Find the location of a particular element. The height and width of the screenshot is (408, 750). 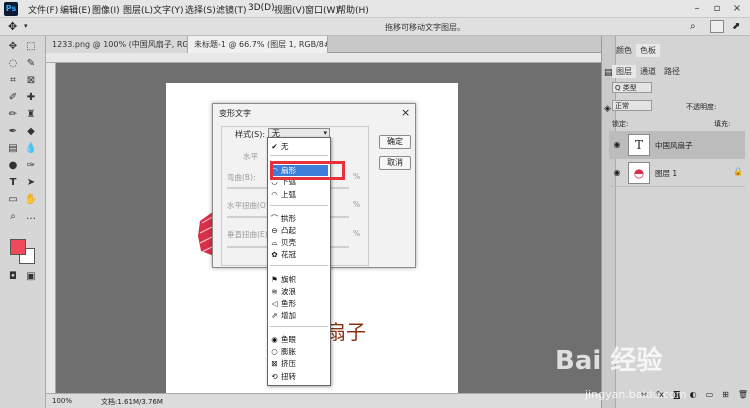

dropdown-item-arch: ⌒ 拱形 is located at coordinates (299, 218).